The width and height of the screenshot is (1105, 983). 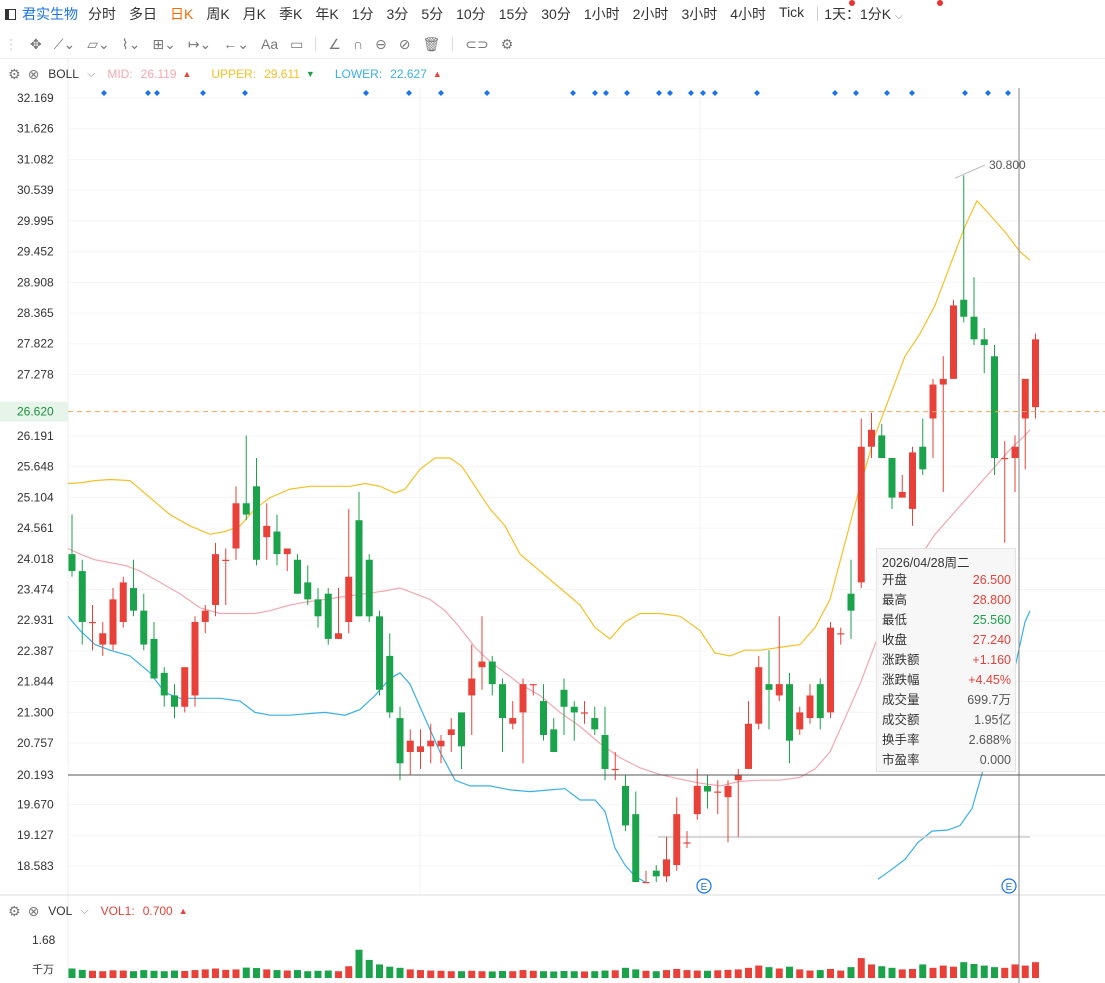 What do you see at coordinates (60, 911) in the screenshot?
I see `vol-indicator-name: VOL` at bounding box center [60, 911].